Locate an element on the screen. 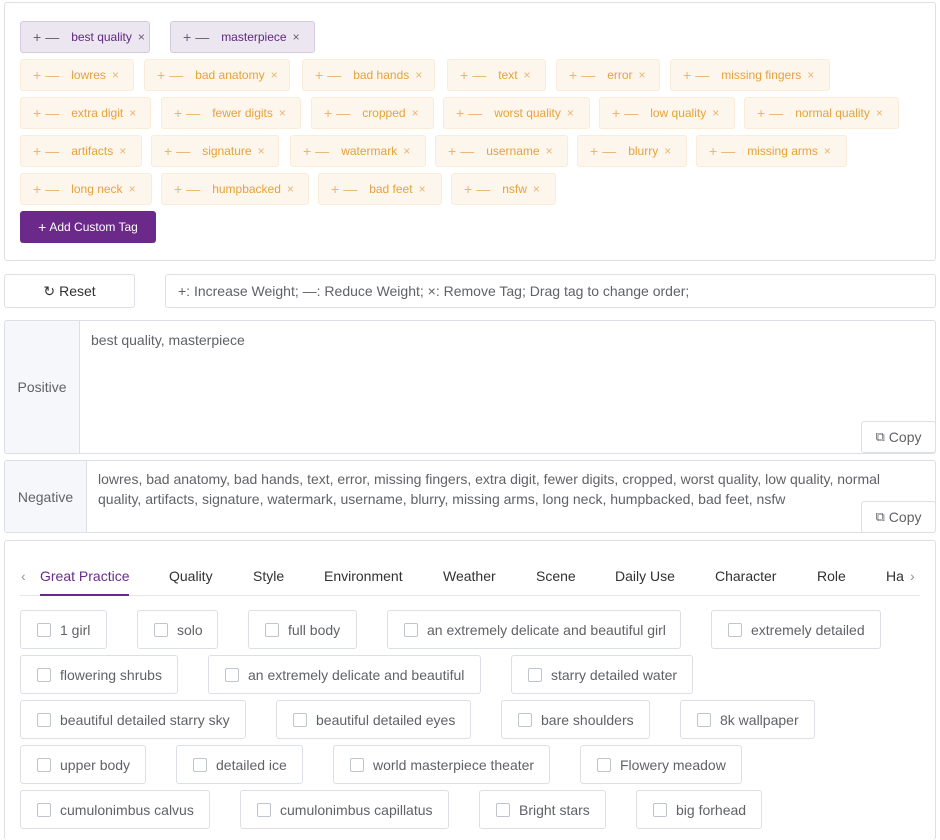 This screenshot has height=840, width=940. negative-tag: + — humpbacked × is located at coordinates (235, 189).